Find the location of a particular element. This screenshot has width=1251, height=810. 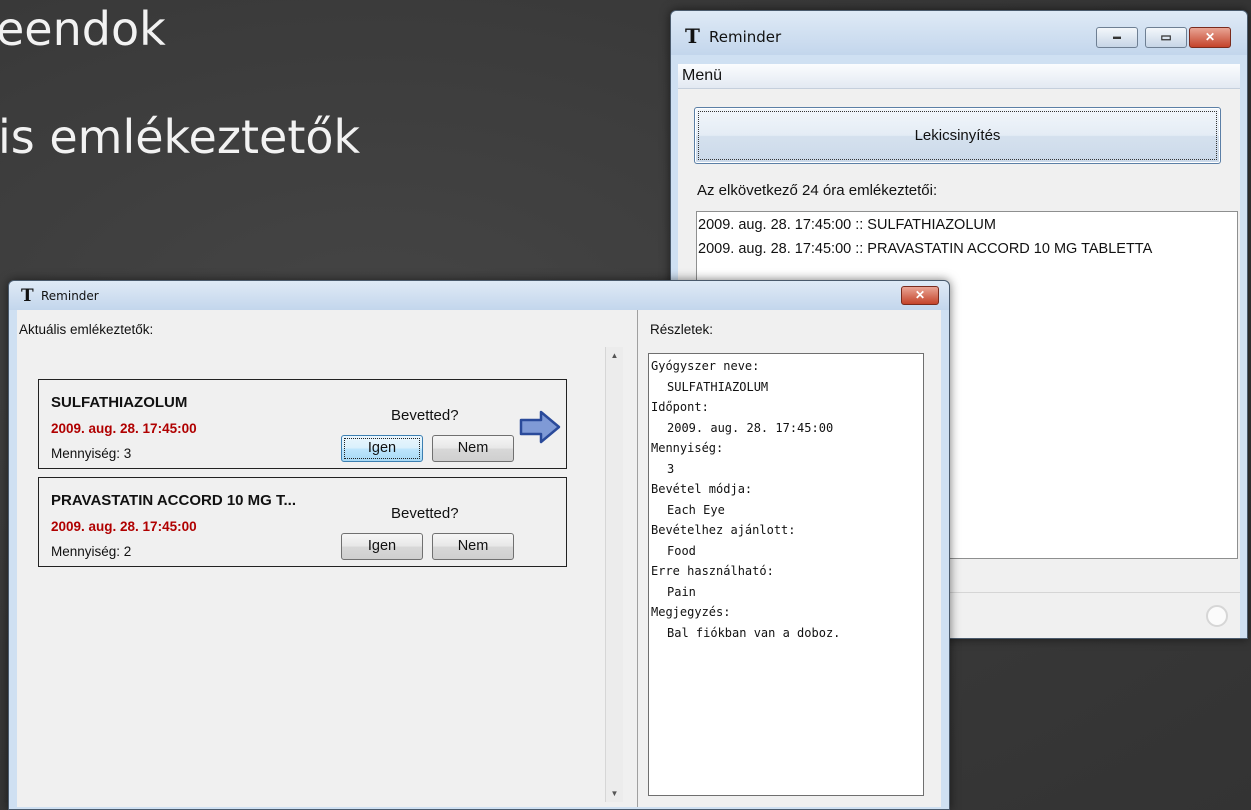

details-label: Részletek: is located at coordinates (682, 329).